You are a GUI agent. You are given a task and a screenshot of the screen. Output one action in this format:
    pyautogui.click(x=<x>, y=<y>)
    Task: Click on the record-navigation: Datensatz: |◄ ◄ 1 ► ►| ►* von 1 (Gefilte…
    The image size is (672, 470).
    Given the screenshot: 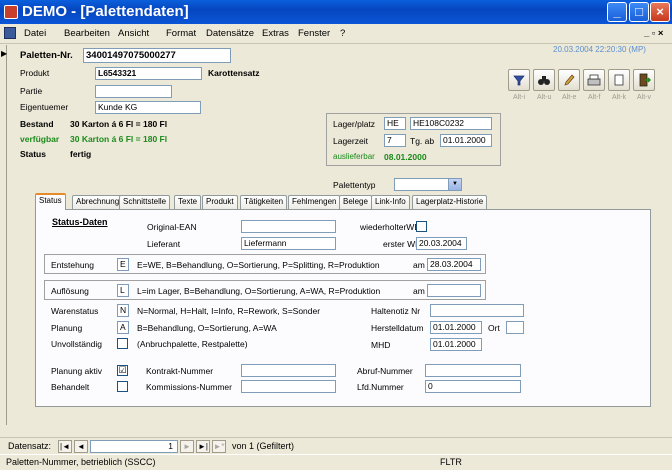 What is the action you would take?
    pyautogui.click(x=336, y=445)
    